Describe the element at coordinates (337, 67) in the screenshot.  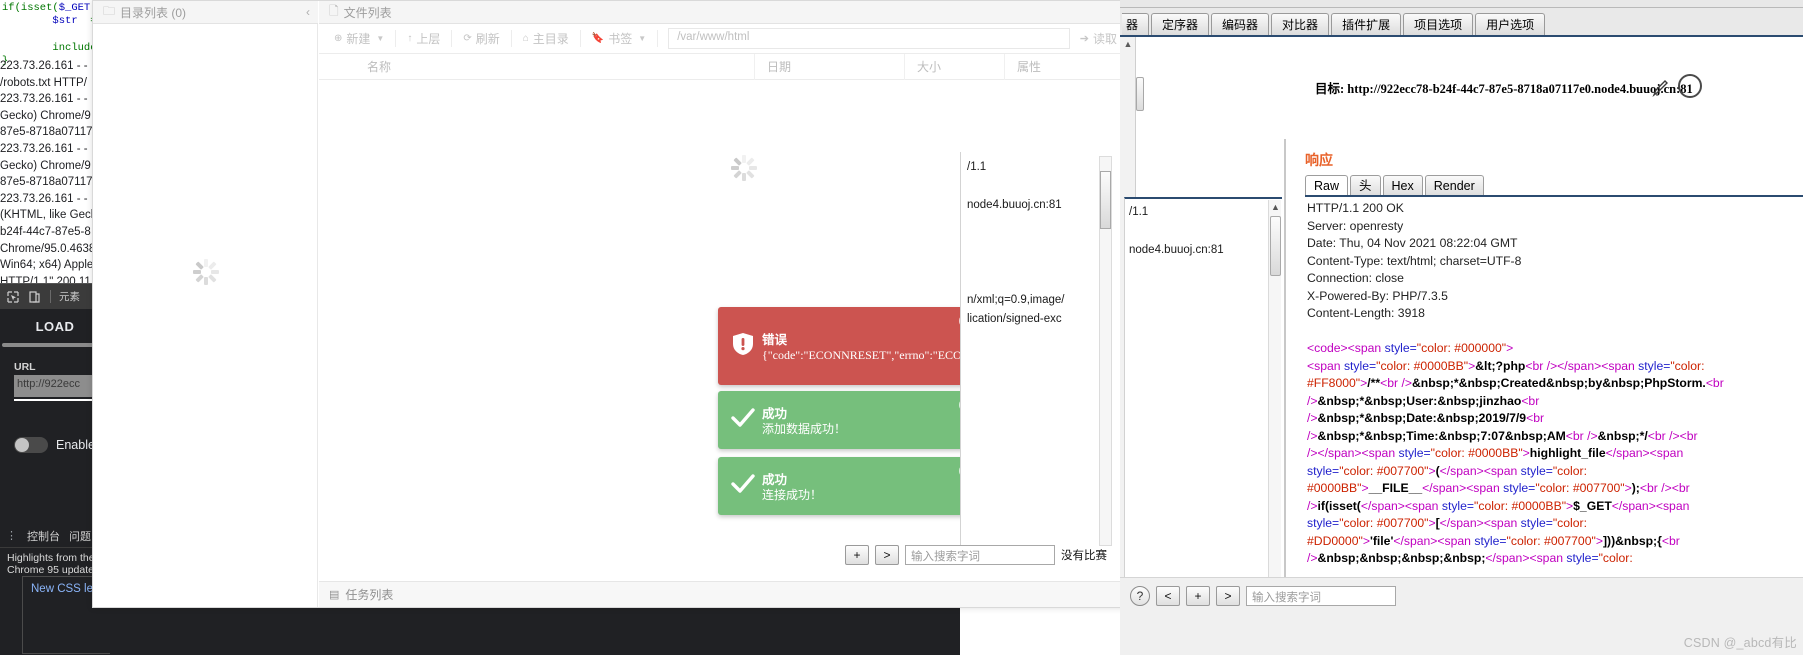
I see `column-select` at that location.